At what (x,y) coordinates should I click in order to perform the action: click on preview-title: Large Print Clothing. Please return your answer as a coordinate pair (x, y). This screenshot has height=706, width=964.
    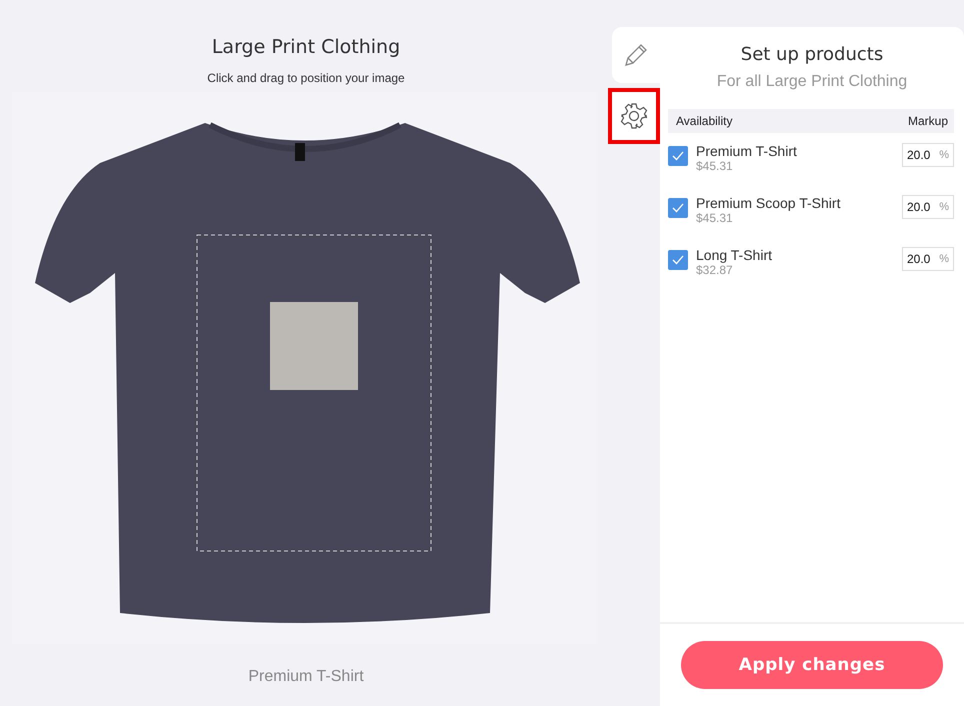
    Looking at the image, I should click on (306, 47).